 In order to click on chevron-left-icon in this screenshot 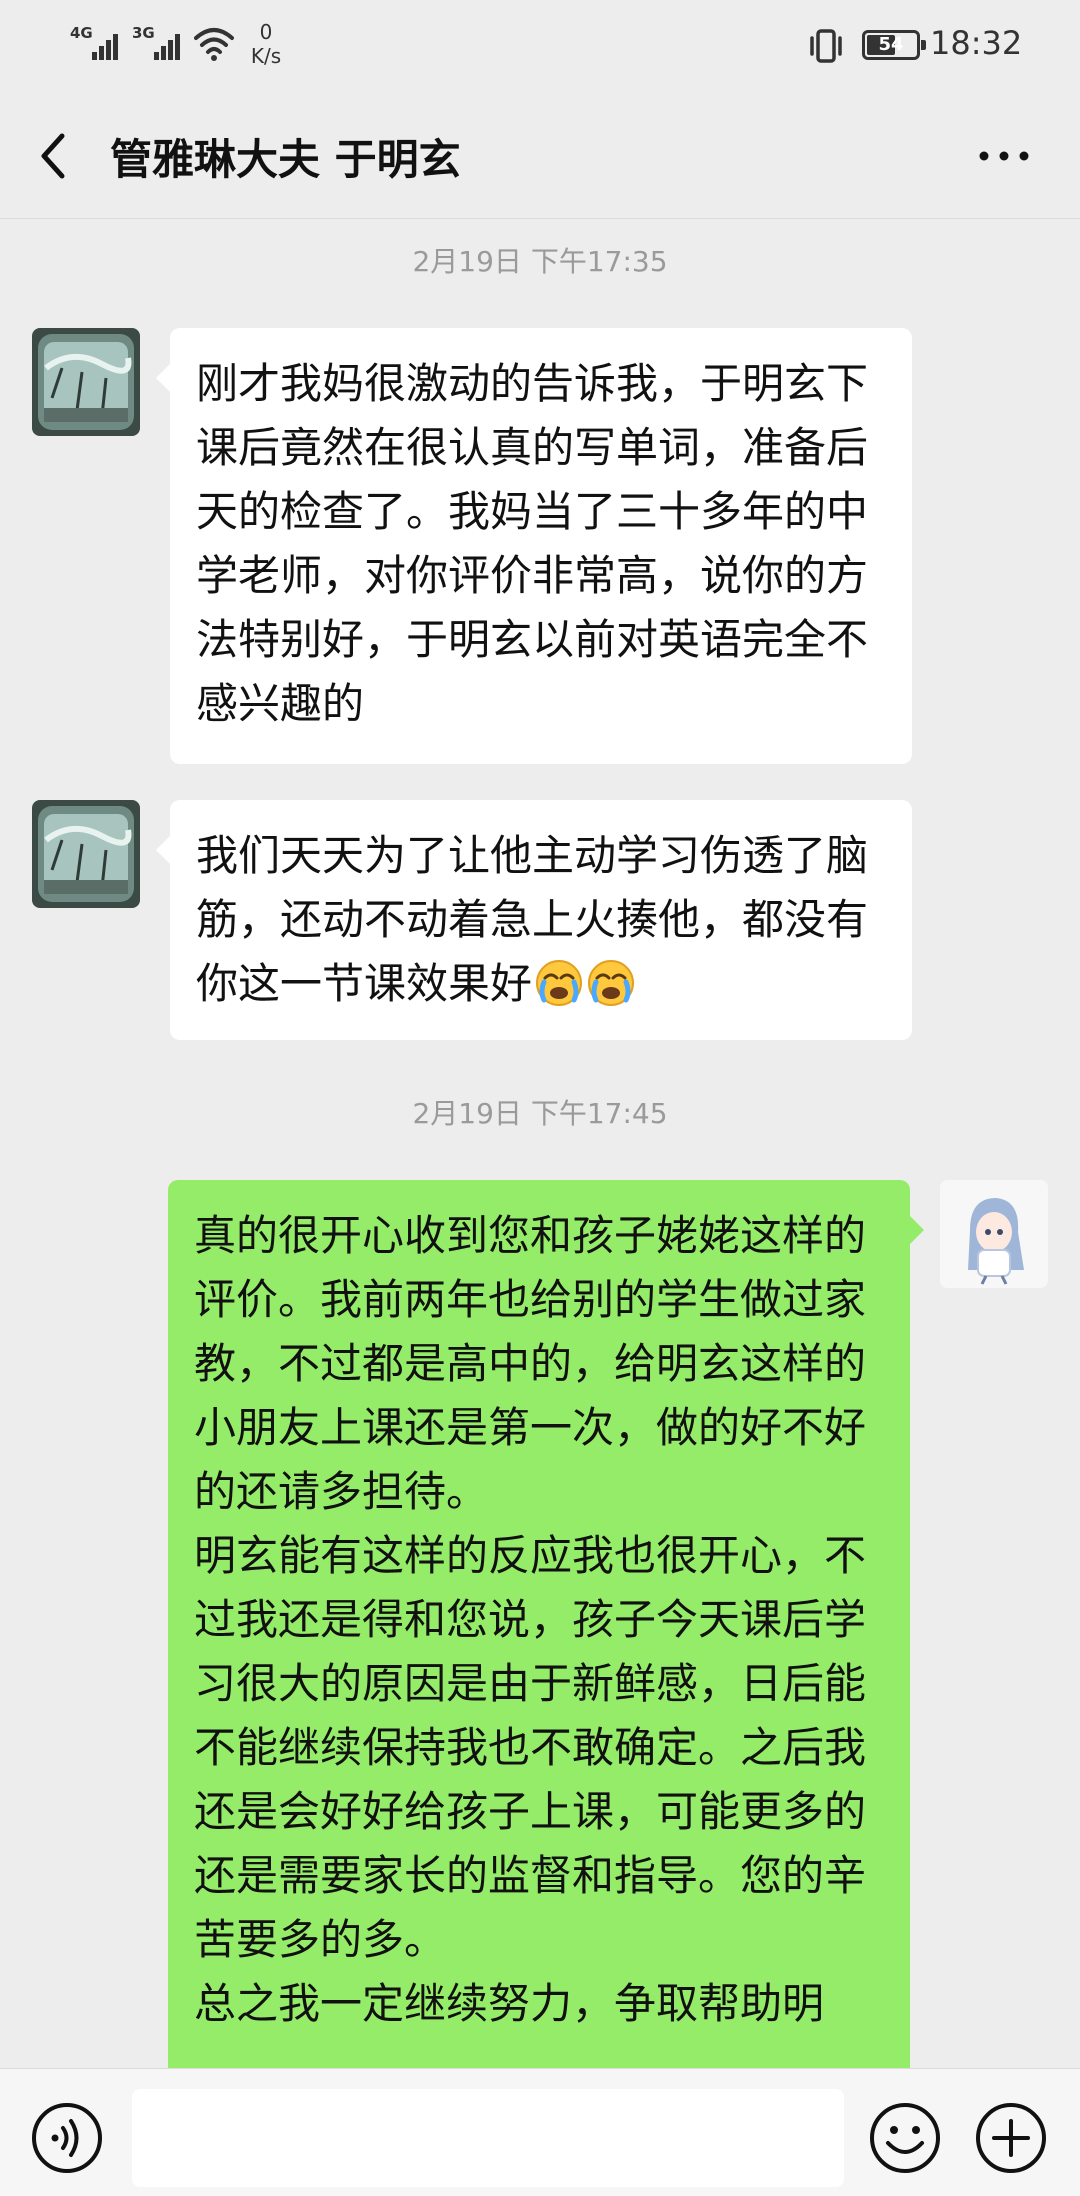, I will do `click(55, 156)`.